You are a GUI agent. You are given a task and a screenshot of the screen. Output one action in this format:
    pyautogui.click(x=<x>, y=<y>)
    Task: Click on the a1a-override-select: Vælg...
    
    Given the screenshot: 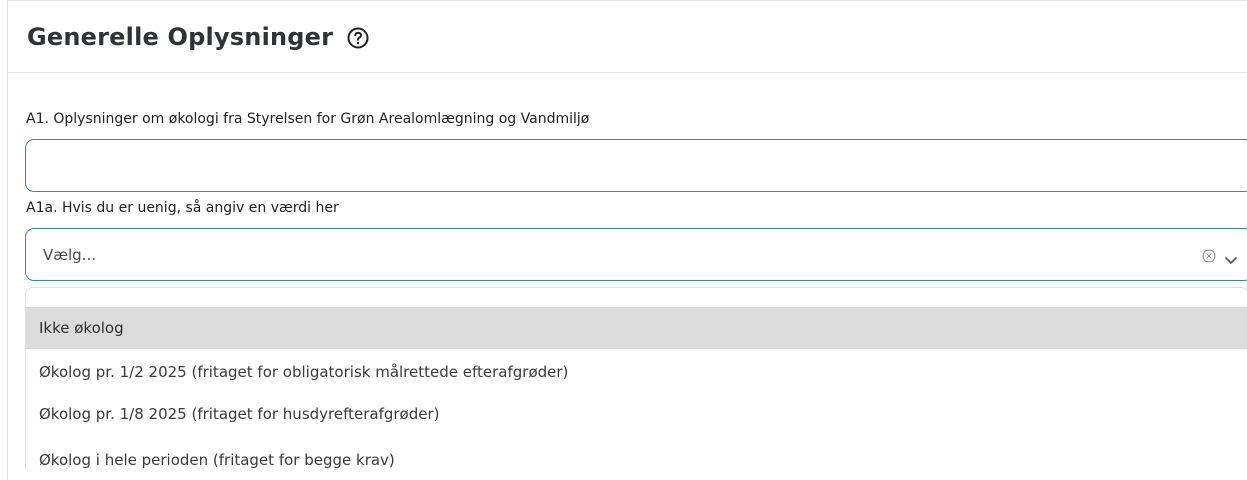 What is the action you would take?
    pyautogui.click(x=636, y=254)
    